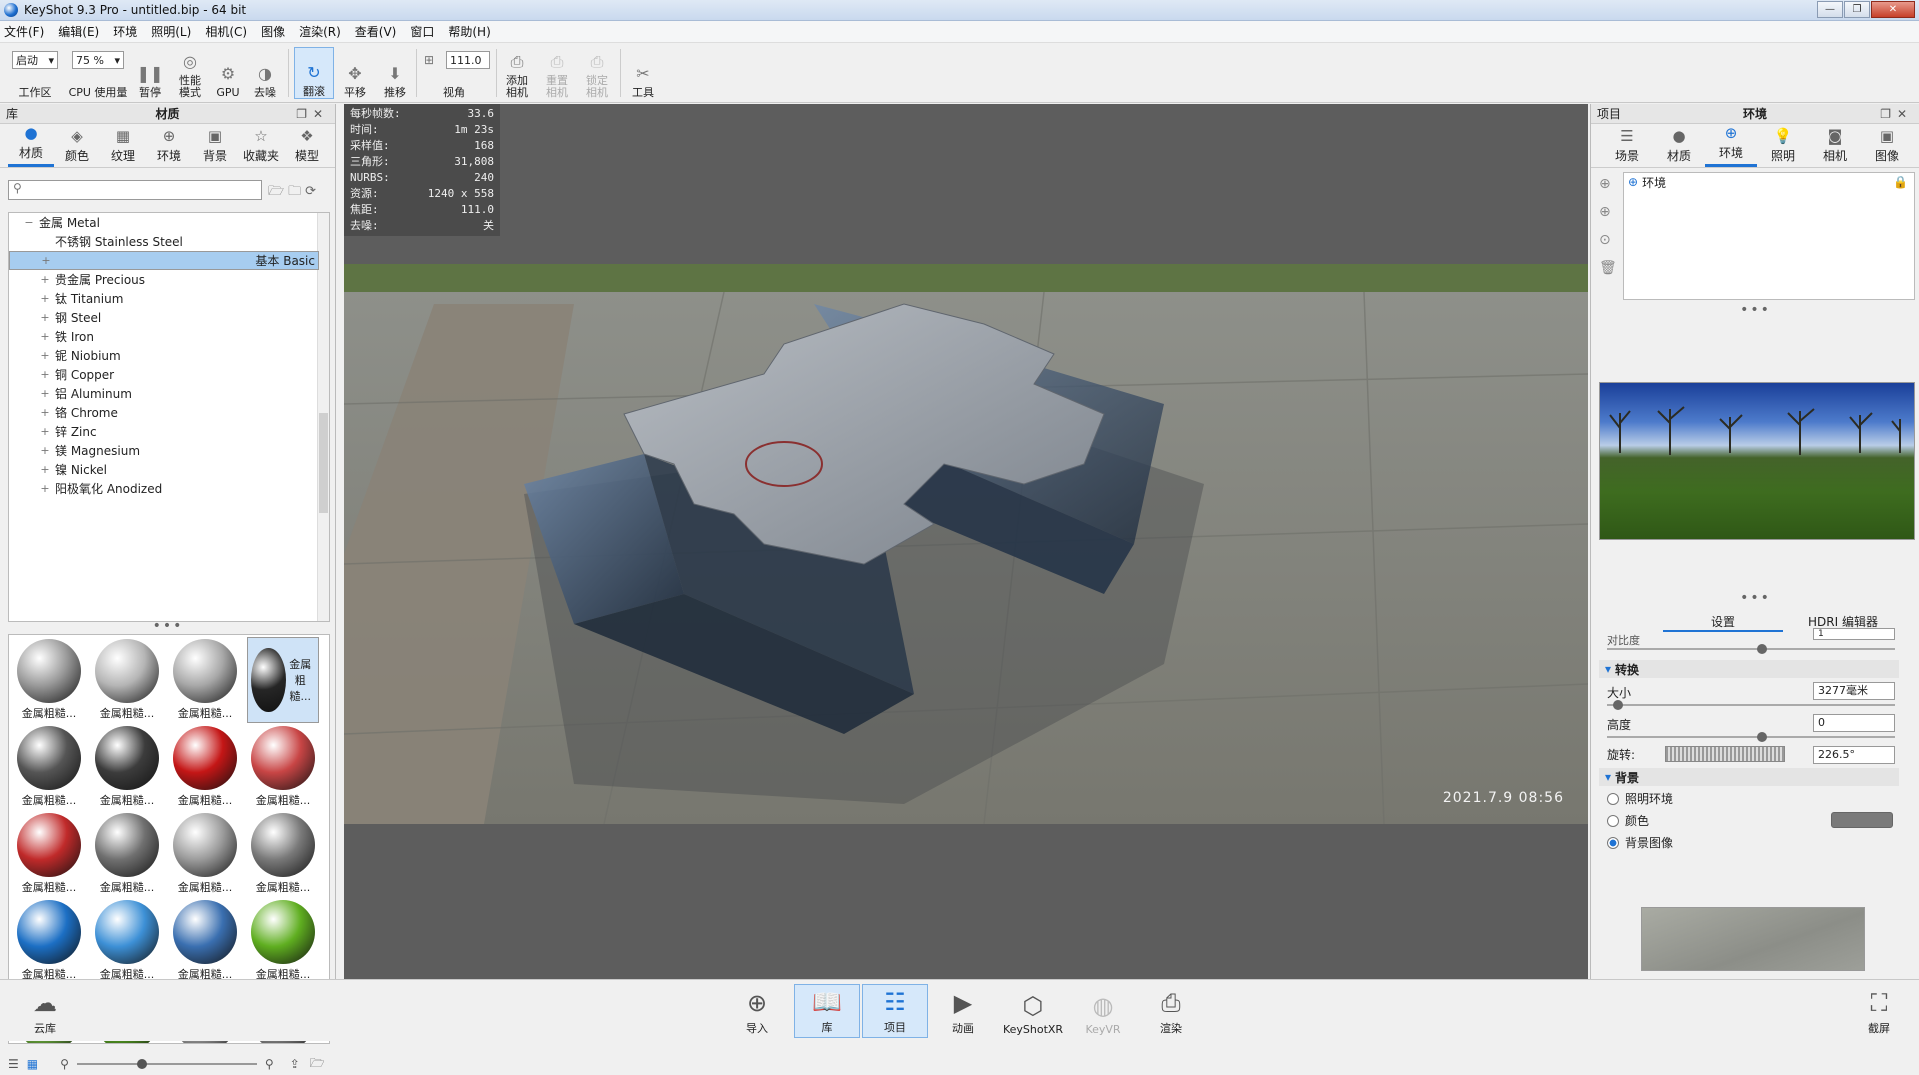  Describe the element at coordinates (1725, 754) in the screenshot. I see `rotation-dial` at that location.